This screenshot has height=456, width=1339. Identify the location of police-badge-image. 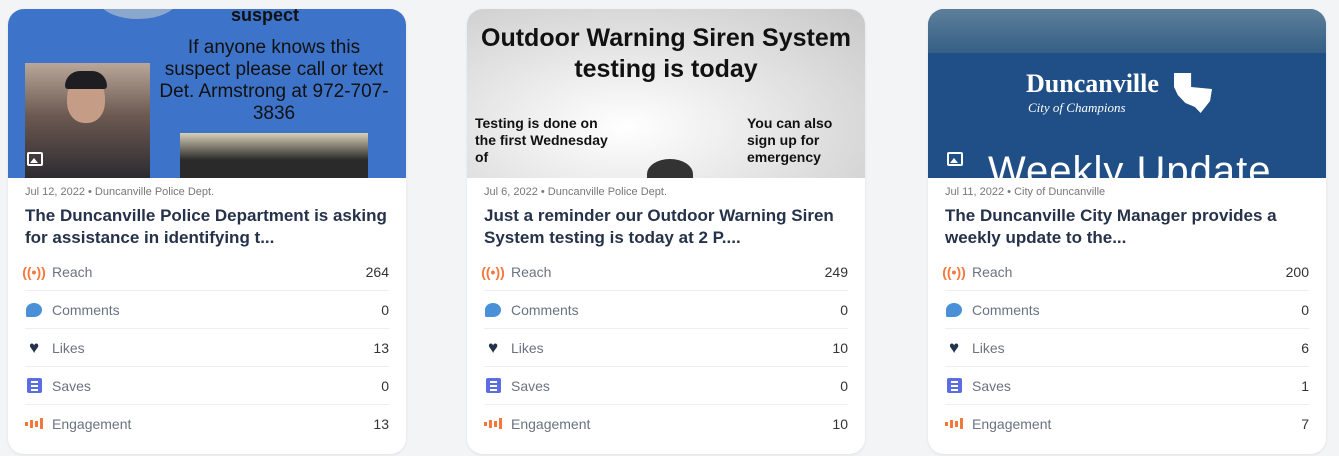
(138, 14).